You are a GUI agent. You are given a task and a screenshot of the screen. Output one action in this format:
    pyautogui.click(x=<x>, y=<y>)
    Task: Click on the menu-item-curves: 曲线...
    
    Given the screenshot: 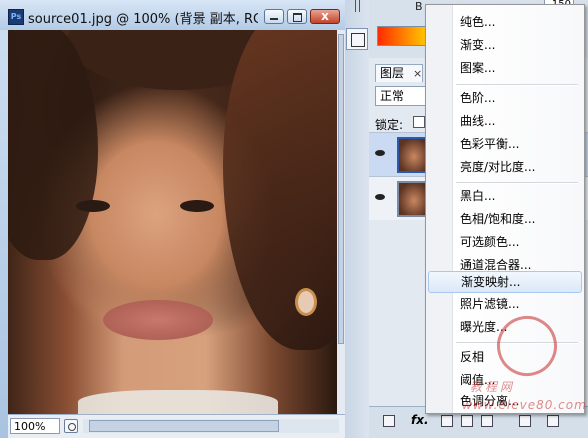 What is the action you would take?
    pyautogui.click(x=505, y=121)
    